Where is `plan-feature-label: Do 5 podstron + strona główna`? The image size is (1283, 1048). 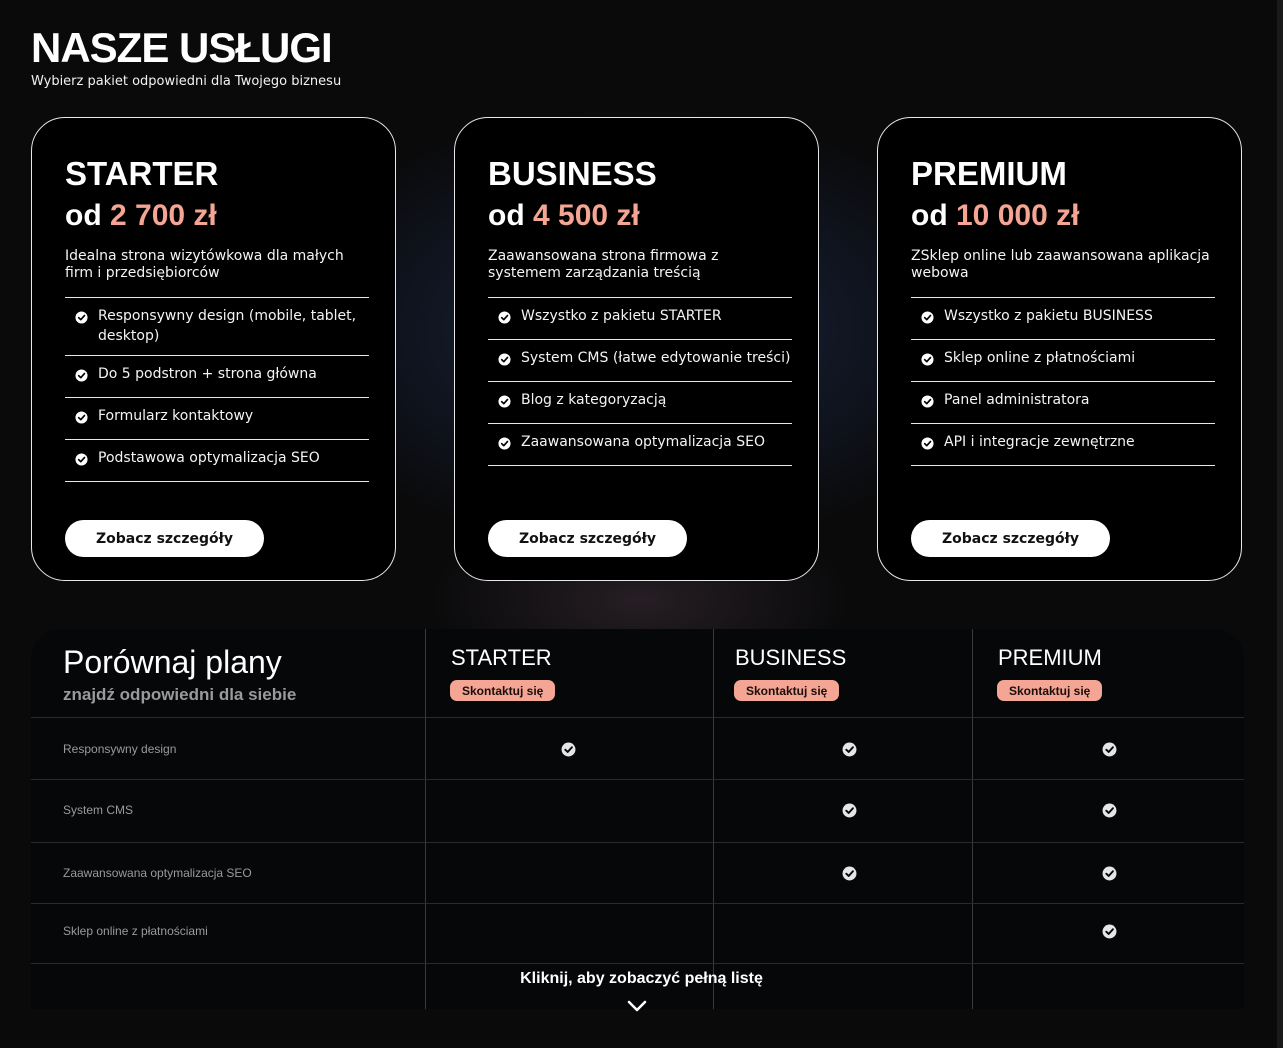 plan-feature-label: Do 5 podstron + strona główna is located at coordinates (207, 374).